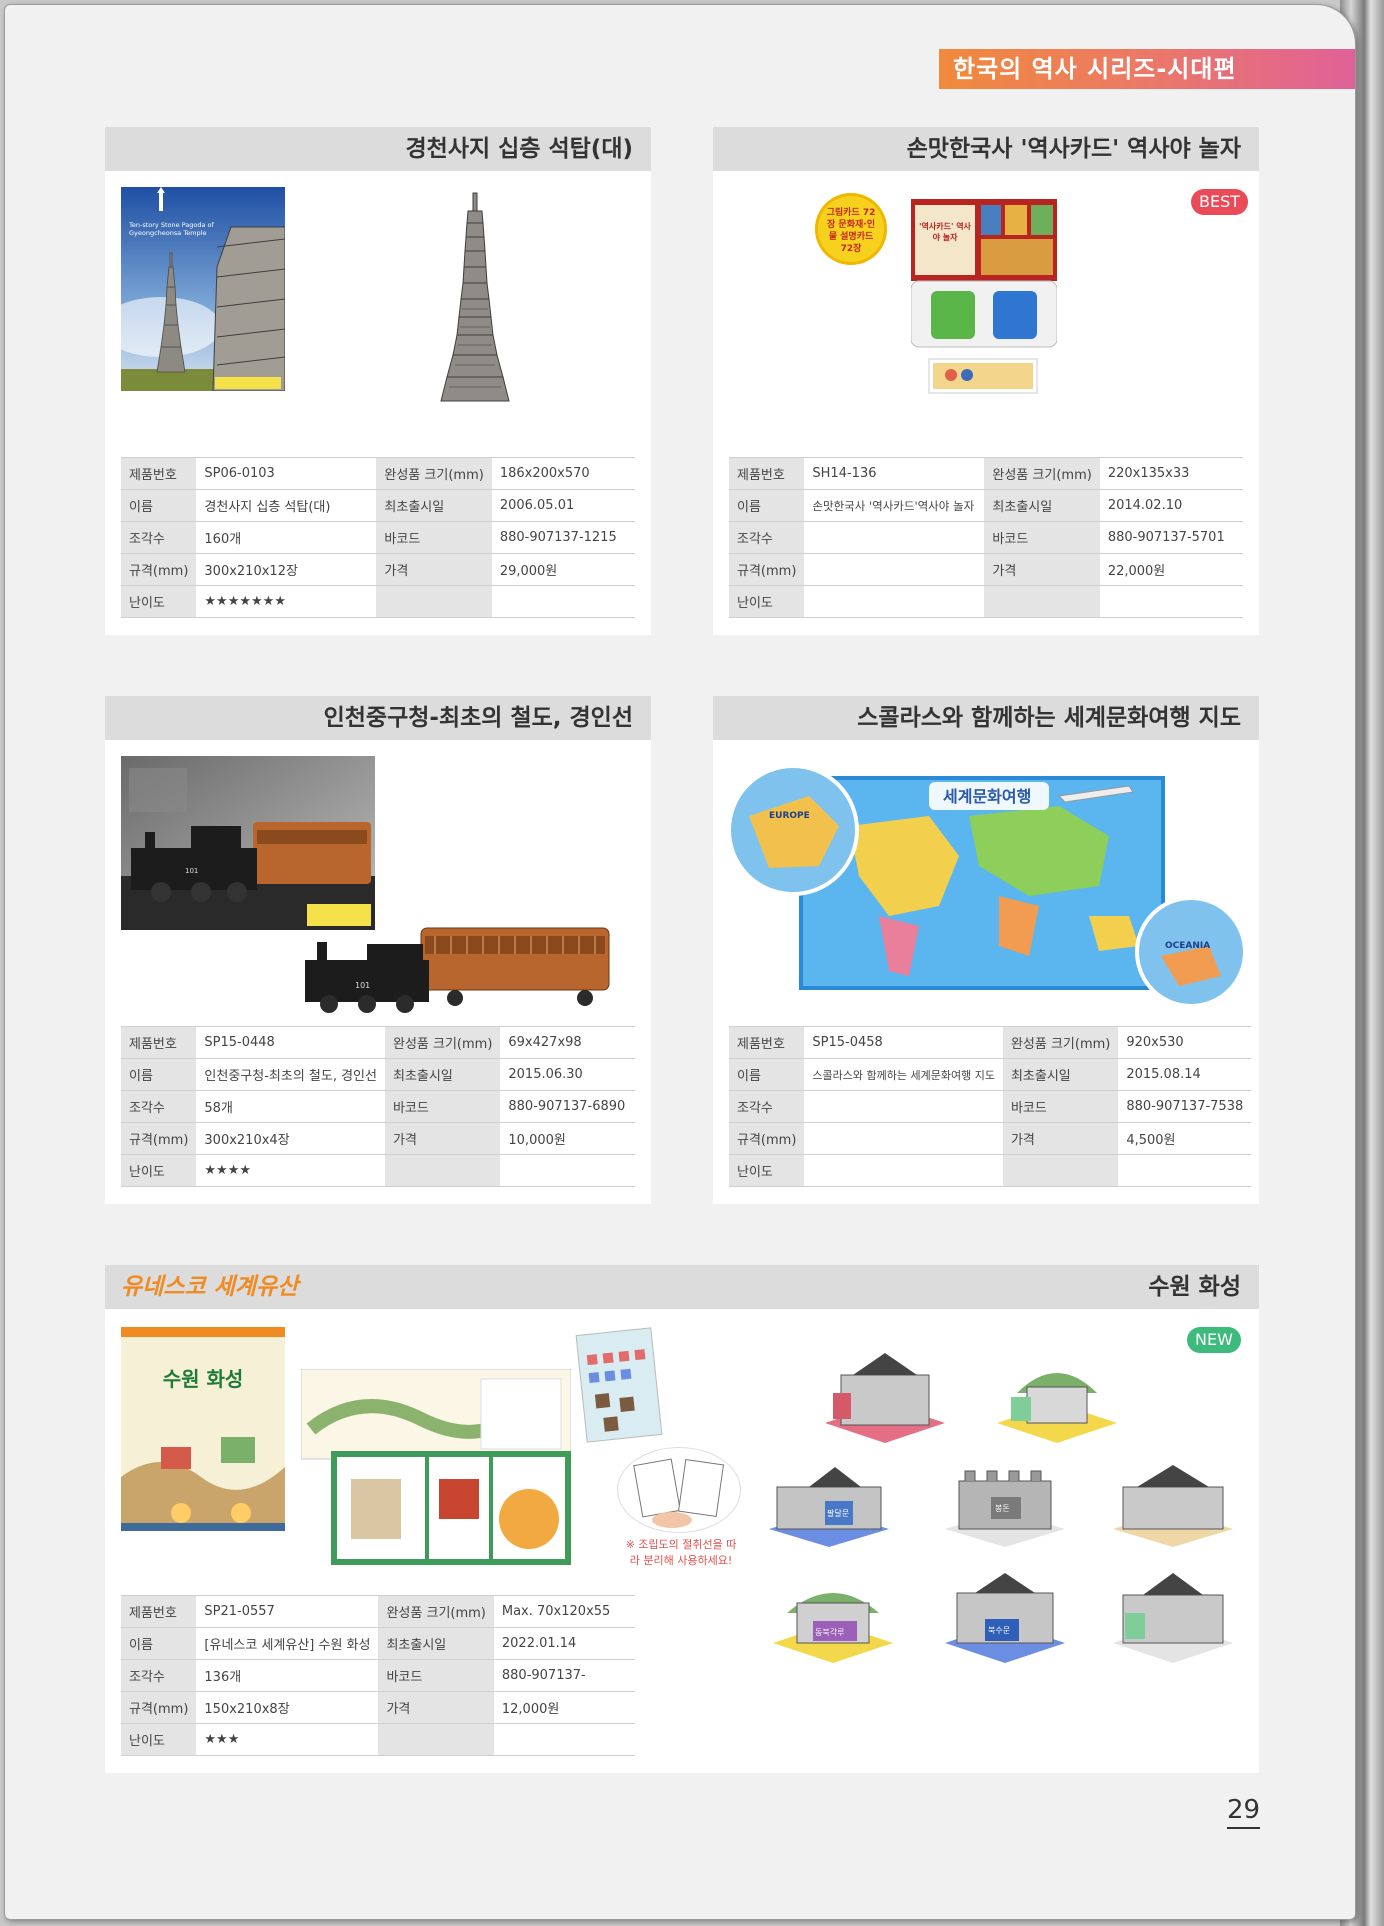 Image resolution: width=1384 pixels, height=1926 pixels. Describe the element at coordinates (290, 1138) in the screenshot. I see `spec-value: 300x210x4장` at that location.